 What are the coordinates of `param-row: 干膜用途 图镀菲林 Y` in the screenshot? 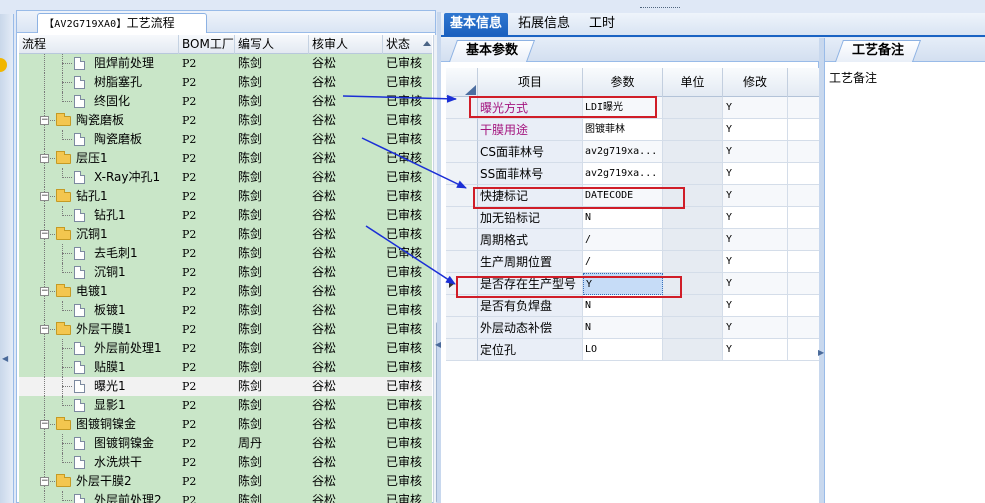 It's located at (632, 130).